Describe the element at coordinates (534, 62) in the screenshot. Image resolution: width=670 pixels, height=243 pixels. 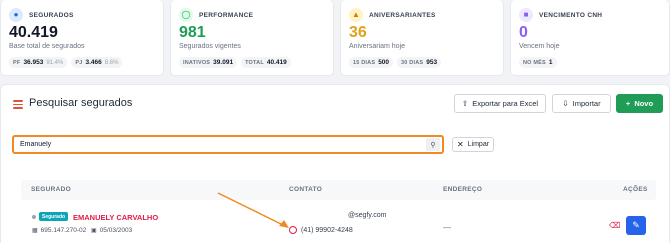
I see `chip-label: NO MÊS` at that location.